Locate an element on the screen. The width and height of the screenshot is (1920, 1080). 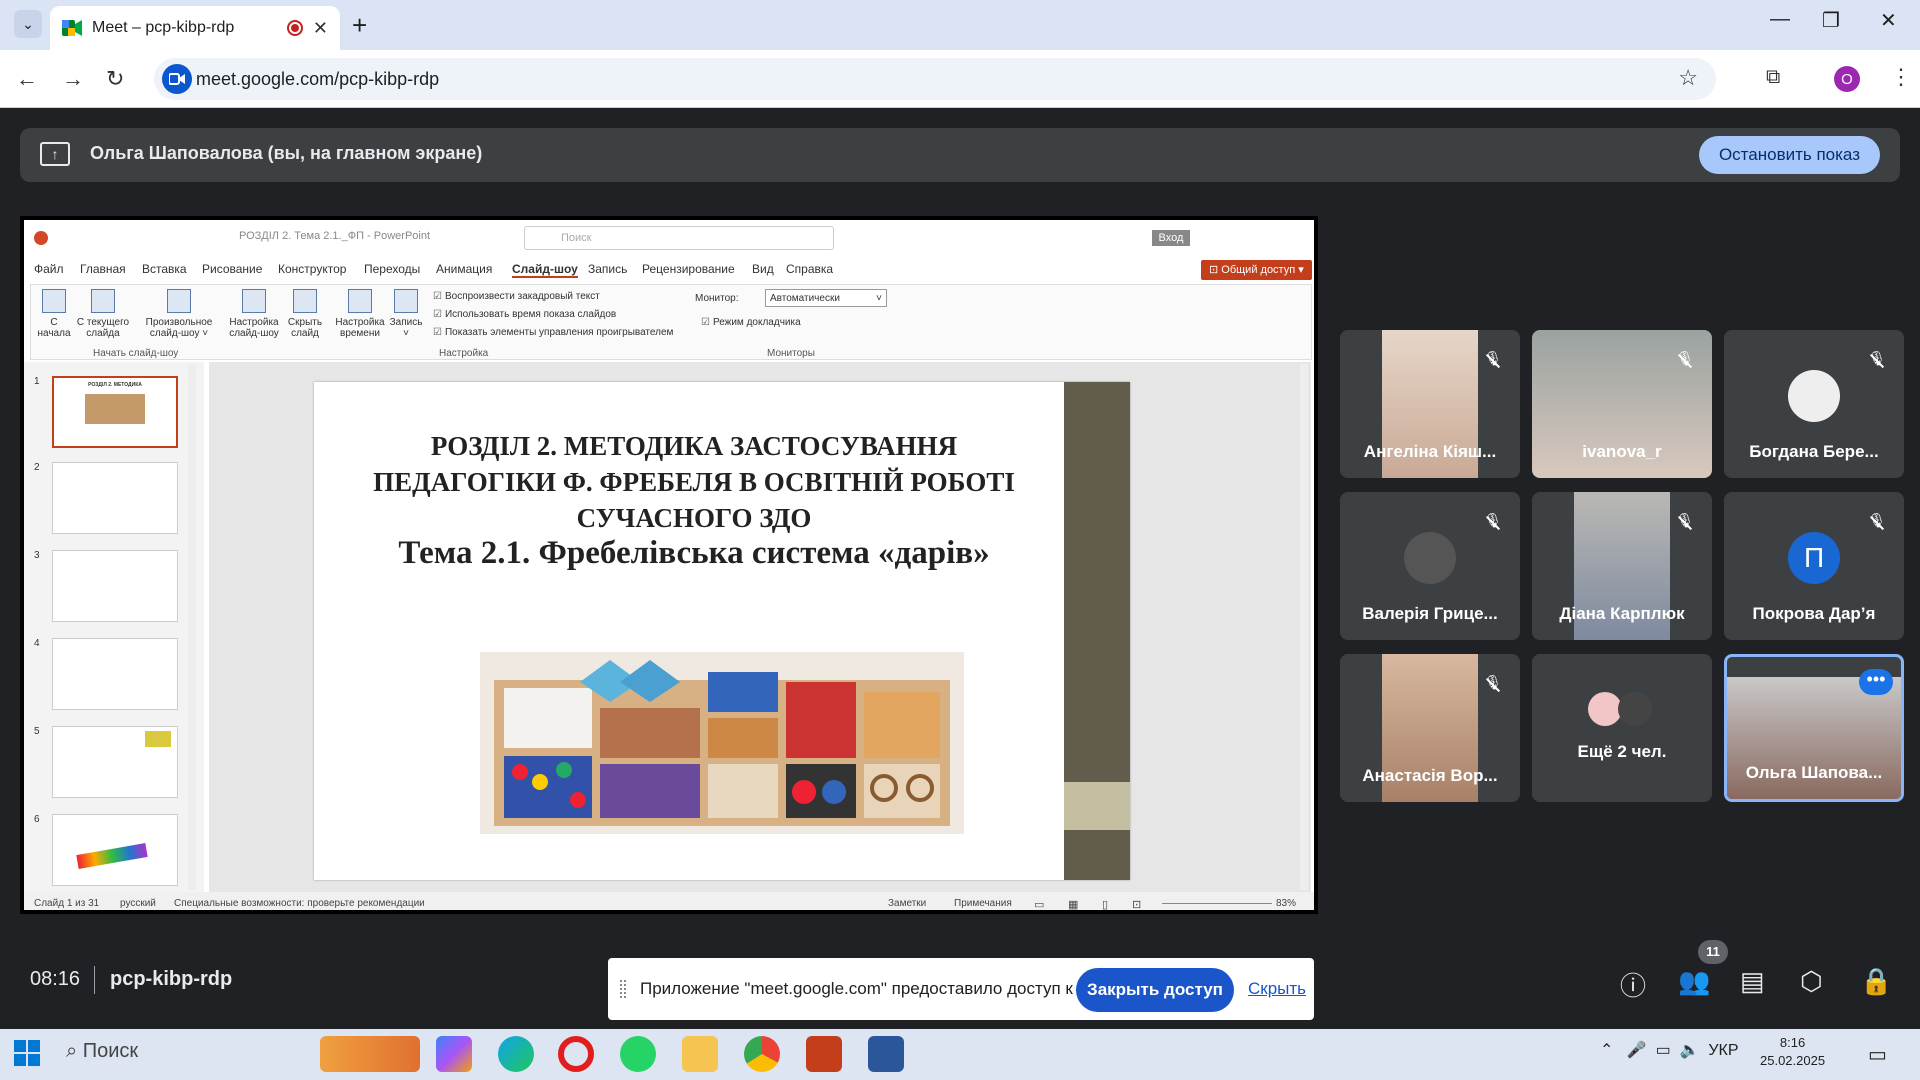
hide-slide-button: Скрыть слайд is located at coordinates (305, 314).